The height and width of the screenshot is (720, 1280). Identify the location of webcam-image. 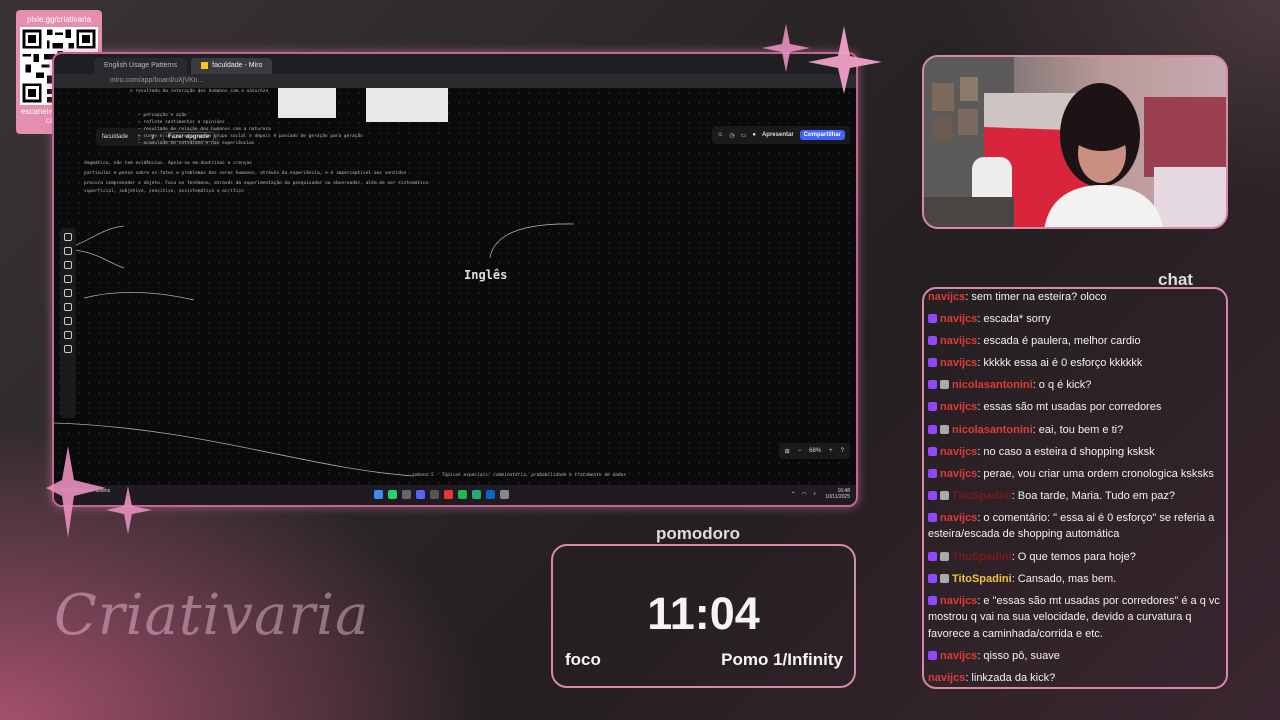
(1075, 142).